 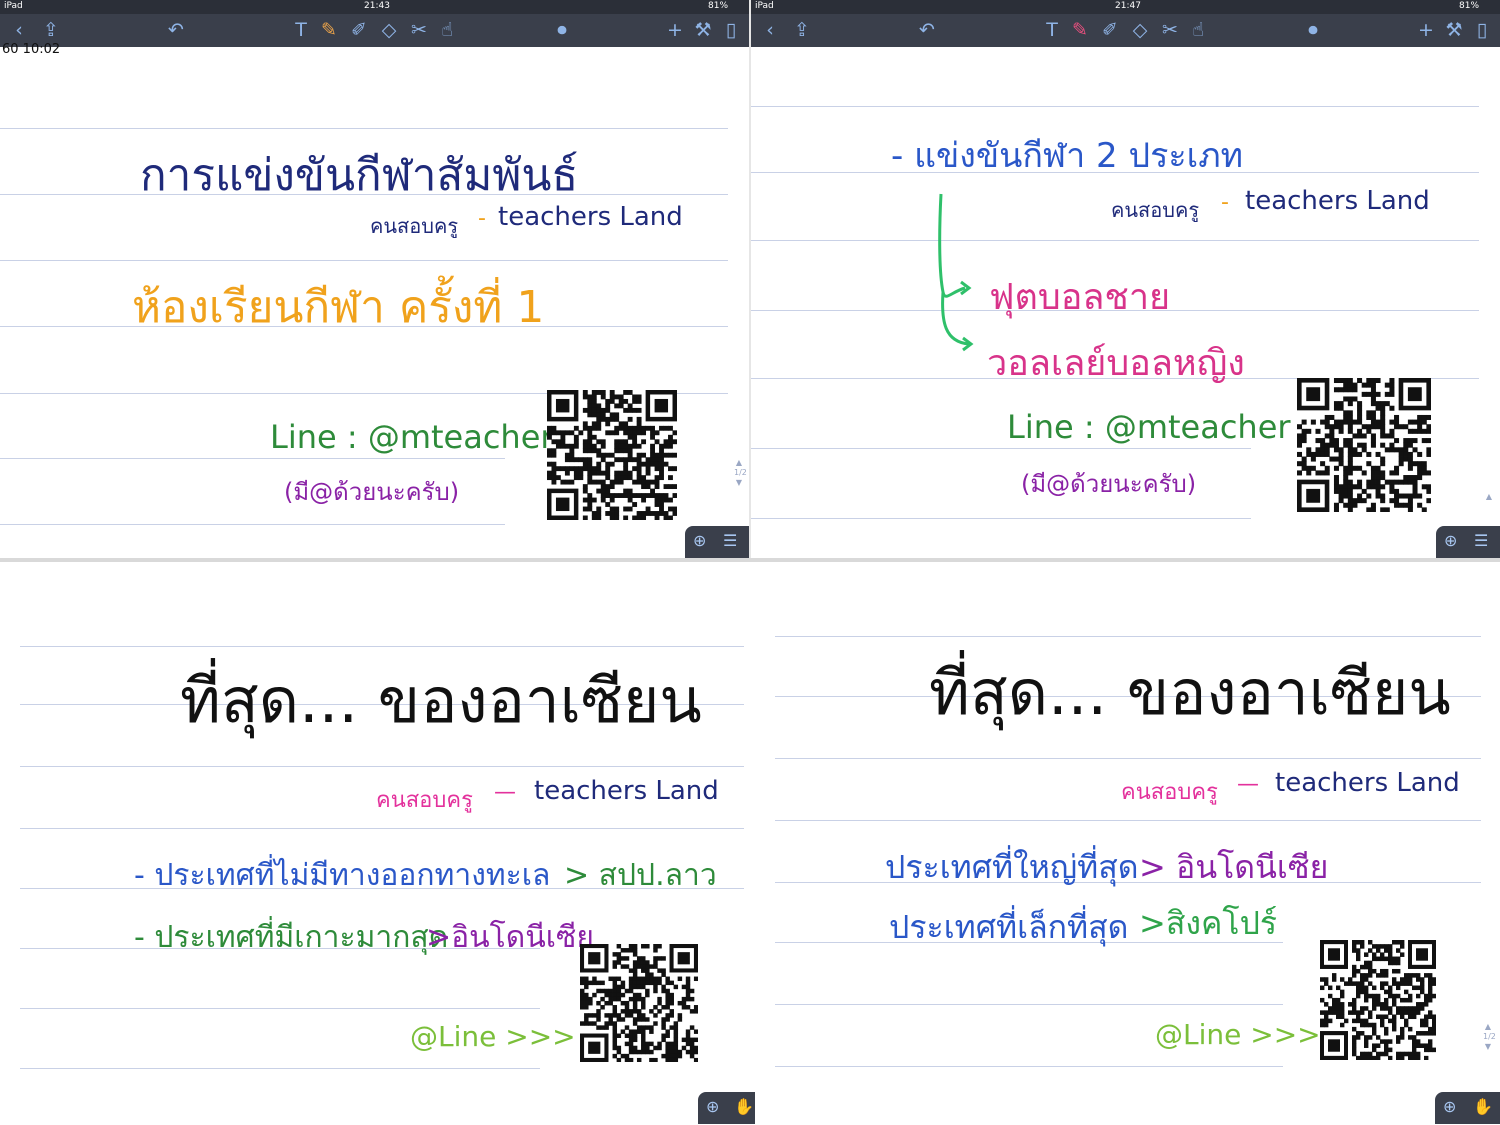 What do you see at coordinates (640, 875) in the screenshot?
I see `fact-1-answer: > สปป.ลาว` at bounding box center [640, 875].